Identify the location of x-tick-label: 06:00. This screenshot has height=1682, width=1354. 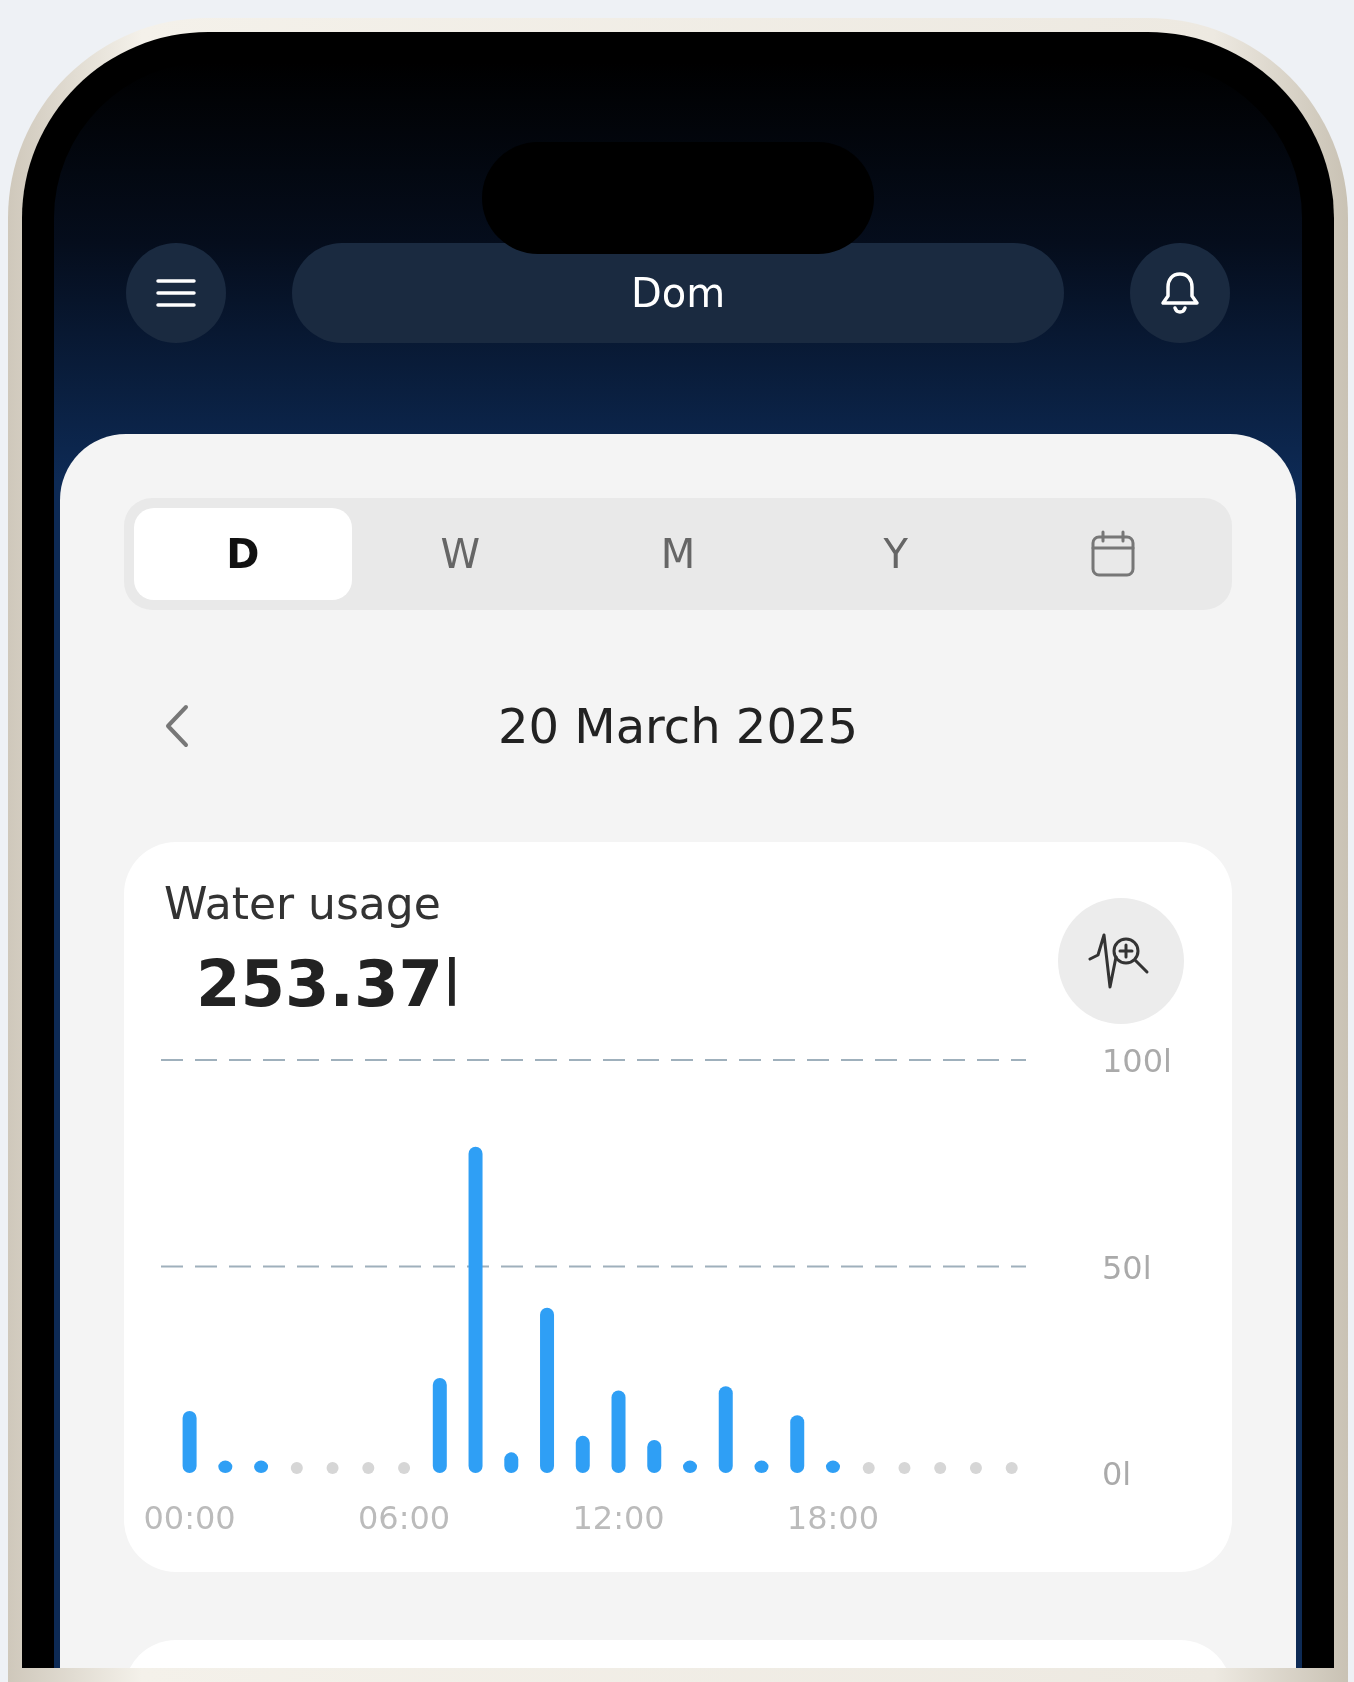
(404, 1518).